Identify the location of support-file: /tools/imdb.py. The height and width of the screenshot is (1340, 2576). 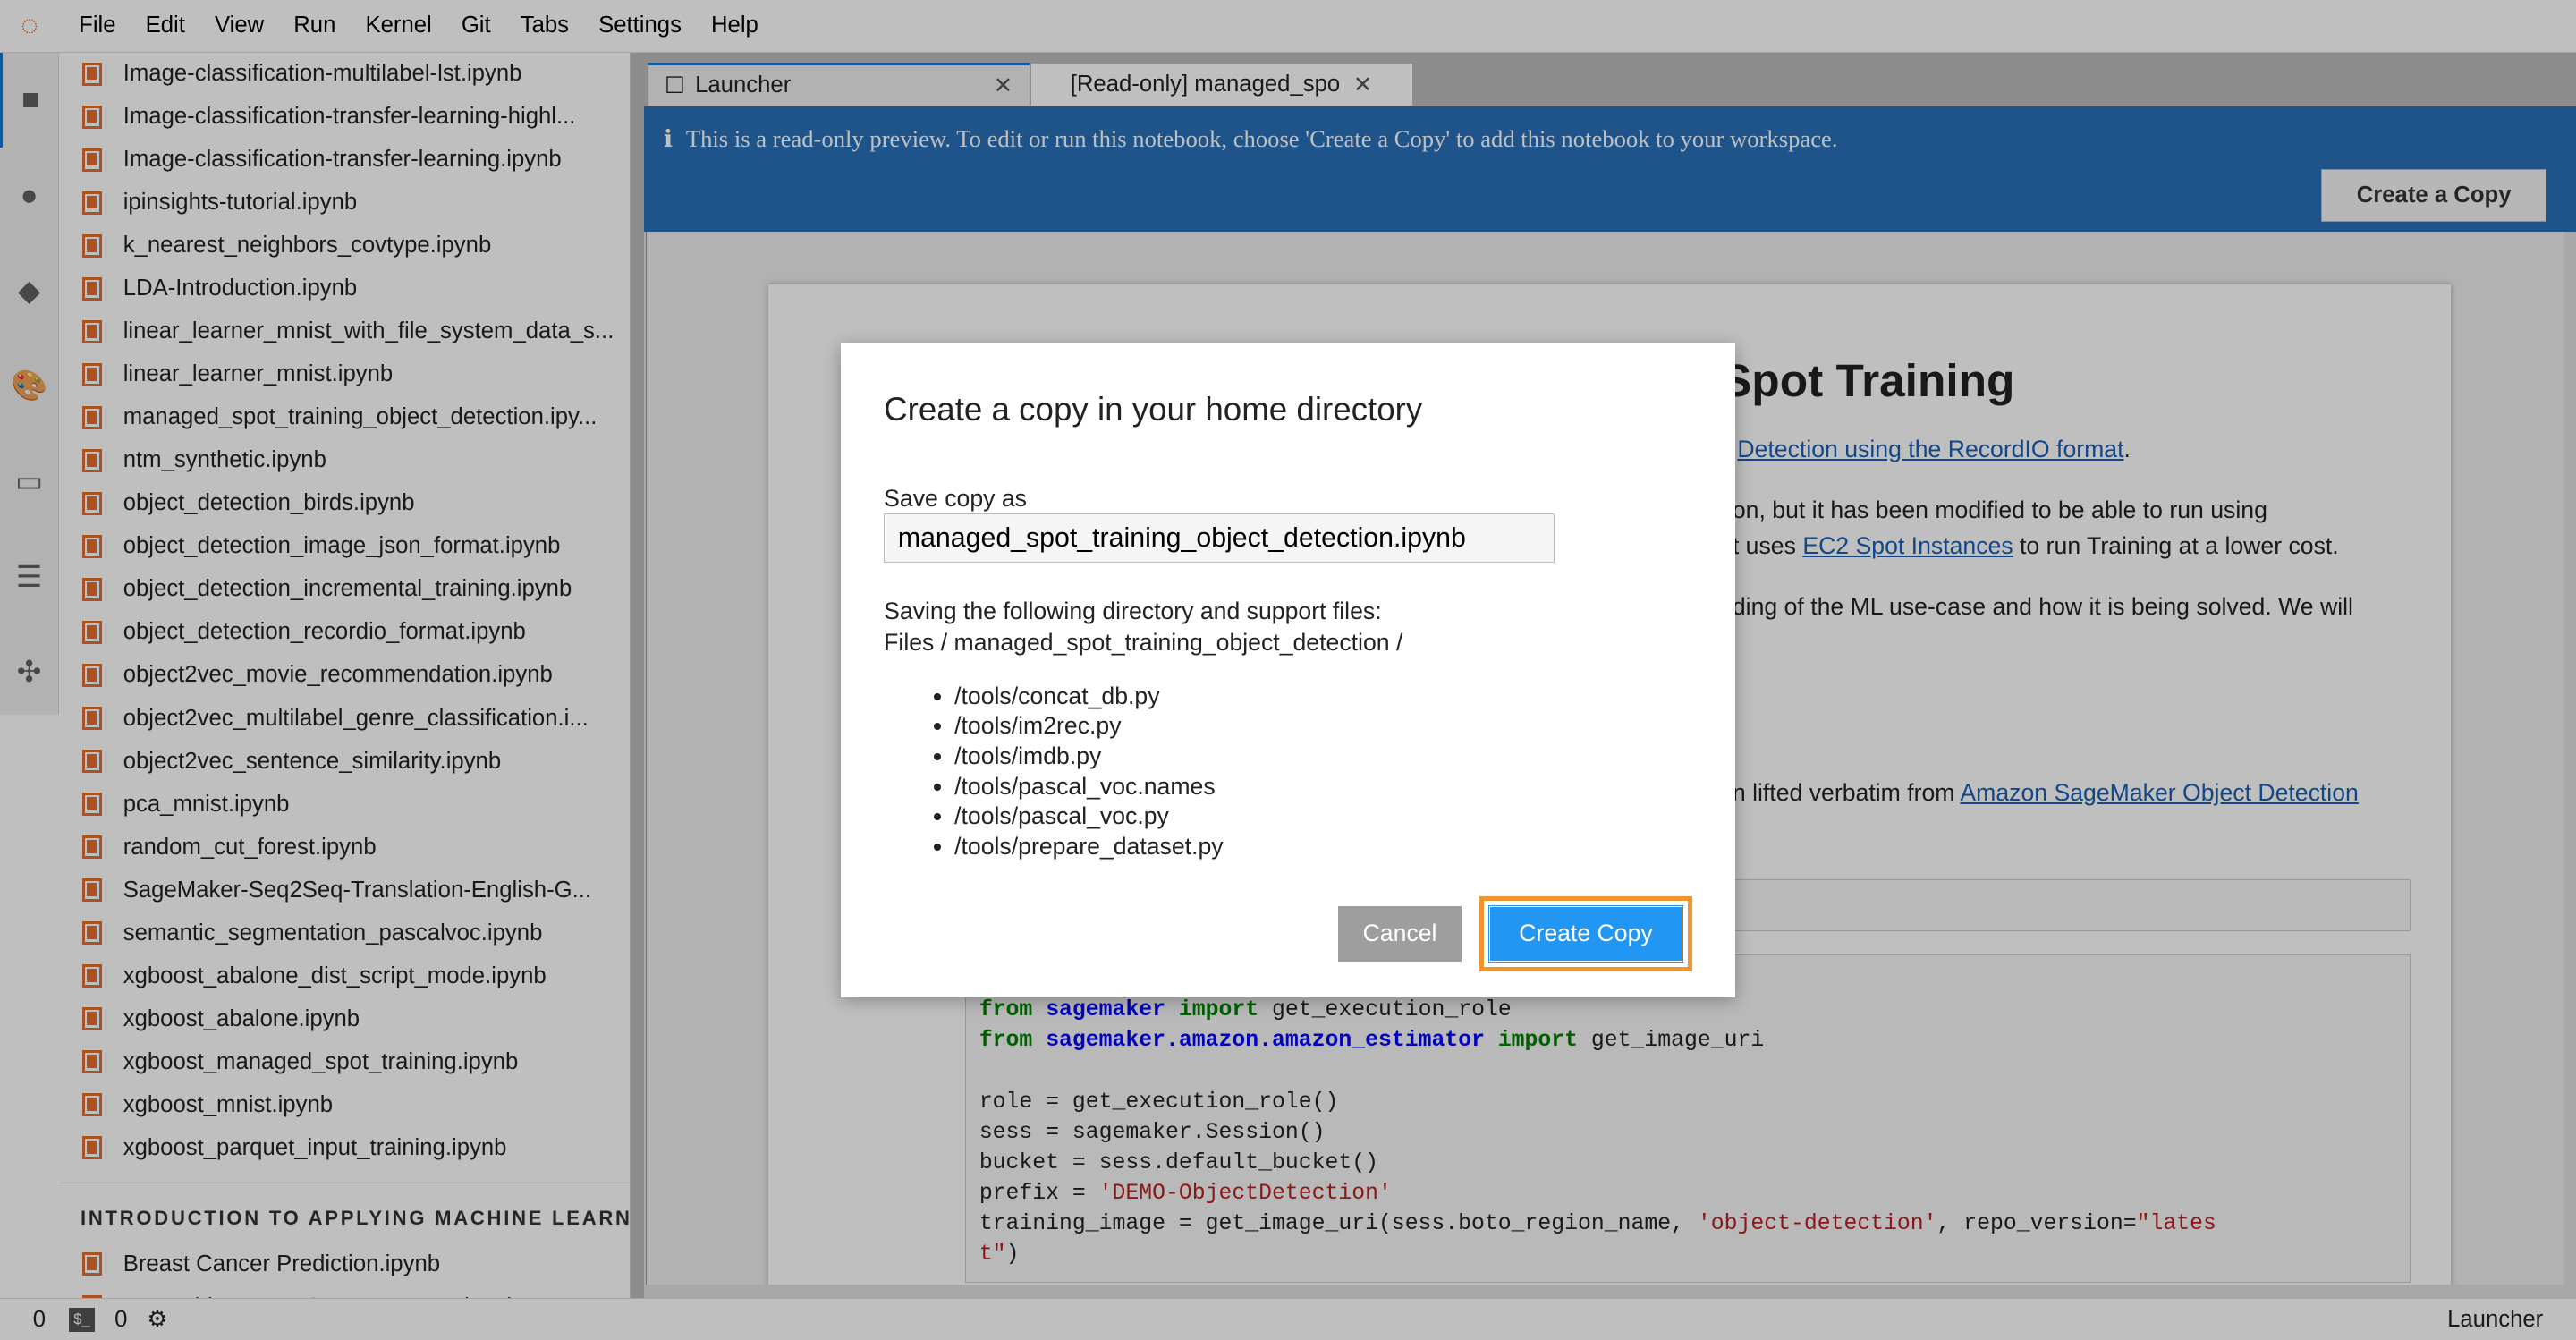
(1323, 757).